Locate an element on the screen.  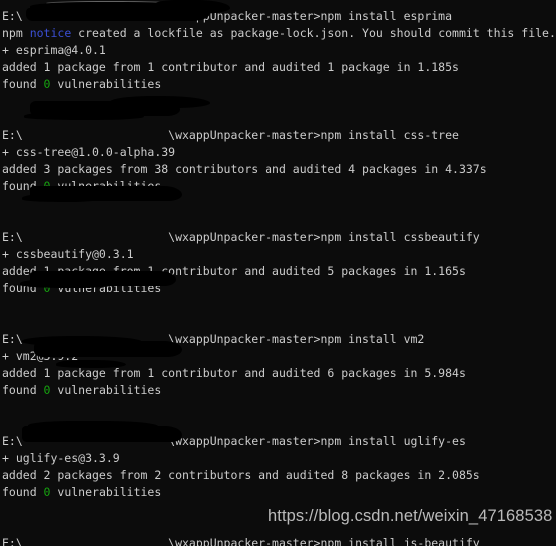
terminal-line-l13 is located at coordinates (279, 220).